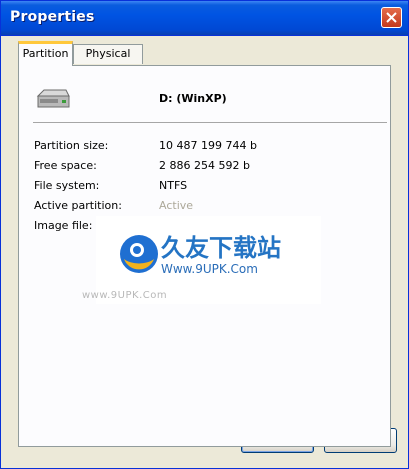 The width and height of the screenshot is (409, 469). Describe the element at coordinates (125, 295) in the screenshot. I see `watermark-side-text: www.9UPK.Com` at that location.